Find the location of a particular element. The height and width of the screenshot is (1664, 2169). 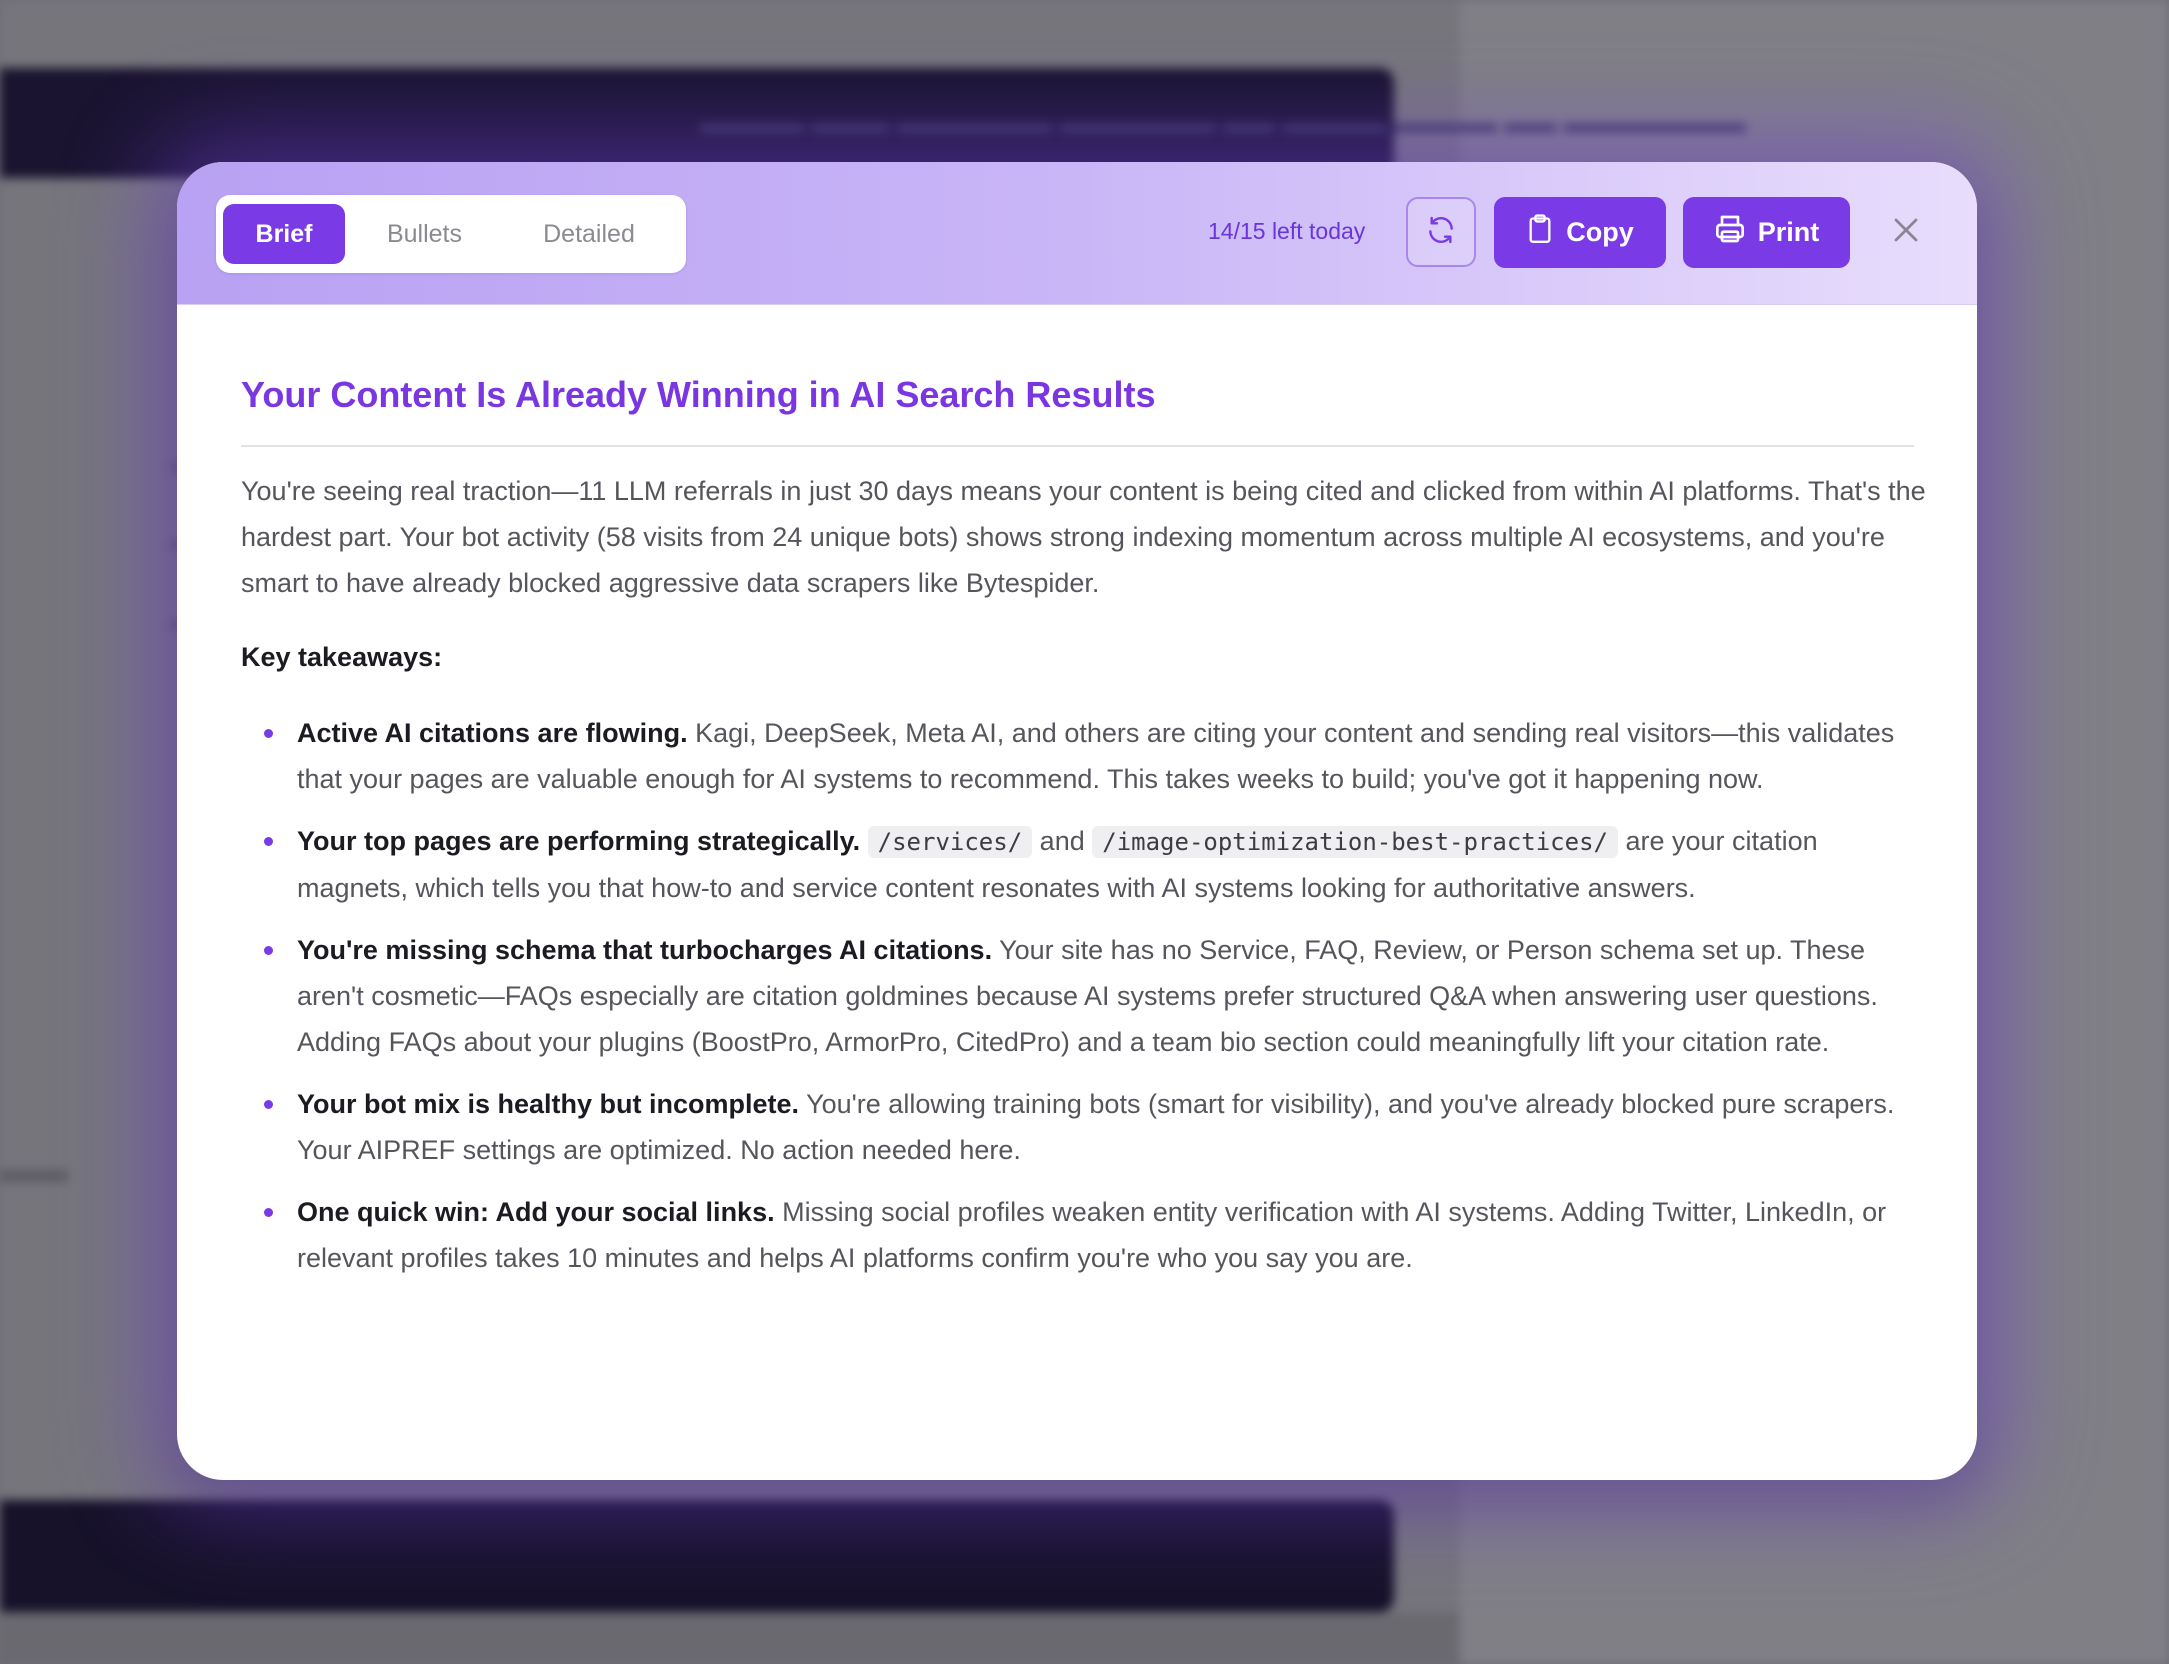

background-footer-strip is located at coordinates (730, 1638).